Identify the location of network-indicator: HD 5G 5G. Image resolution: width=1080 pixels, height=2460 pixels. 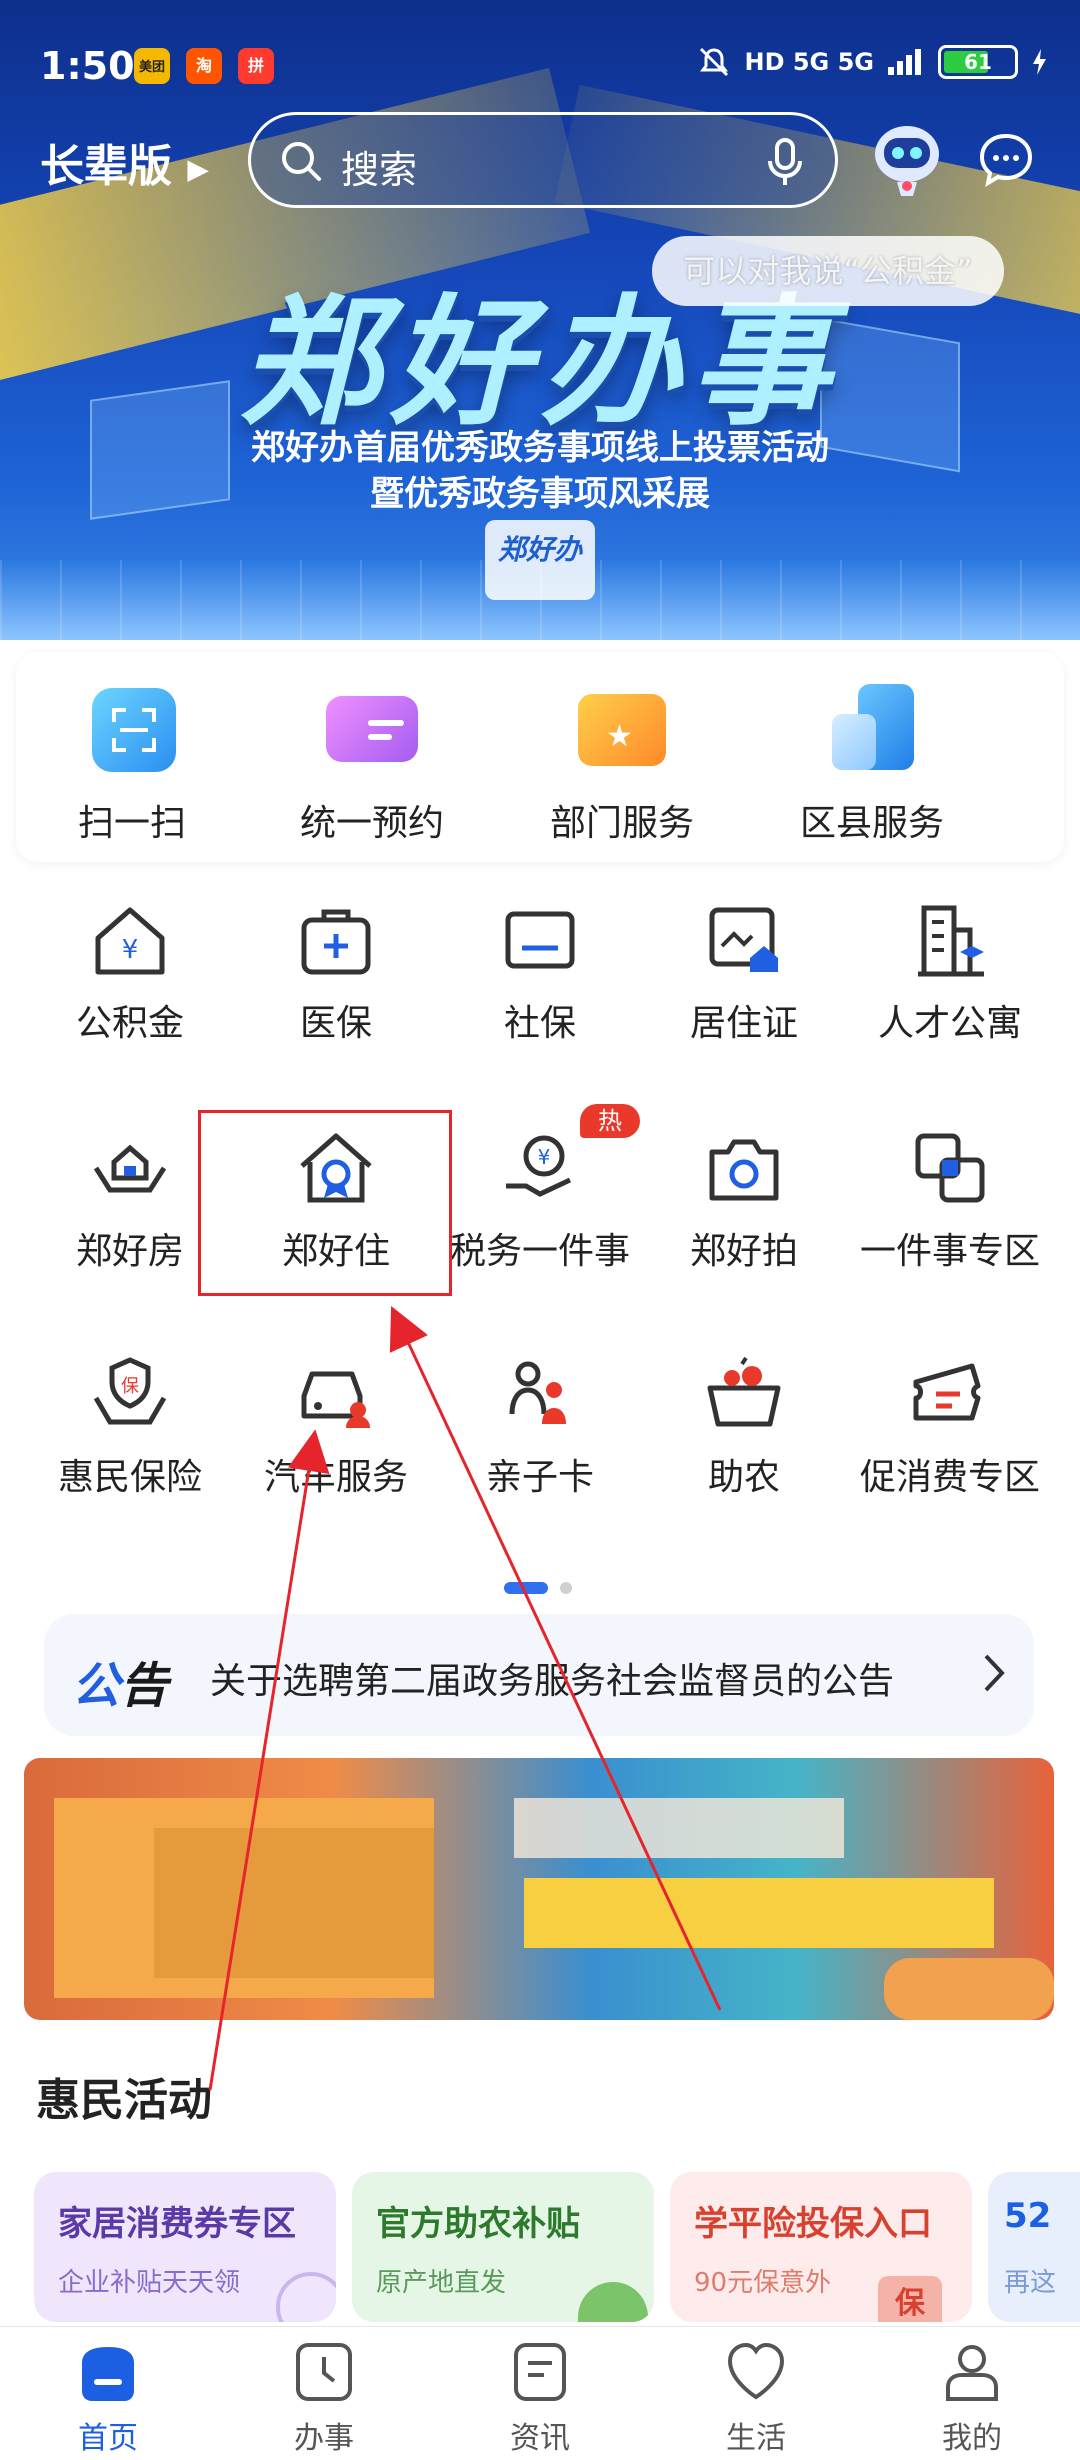
(809, 62).